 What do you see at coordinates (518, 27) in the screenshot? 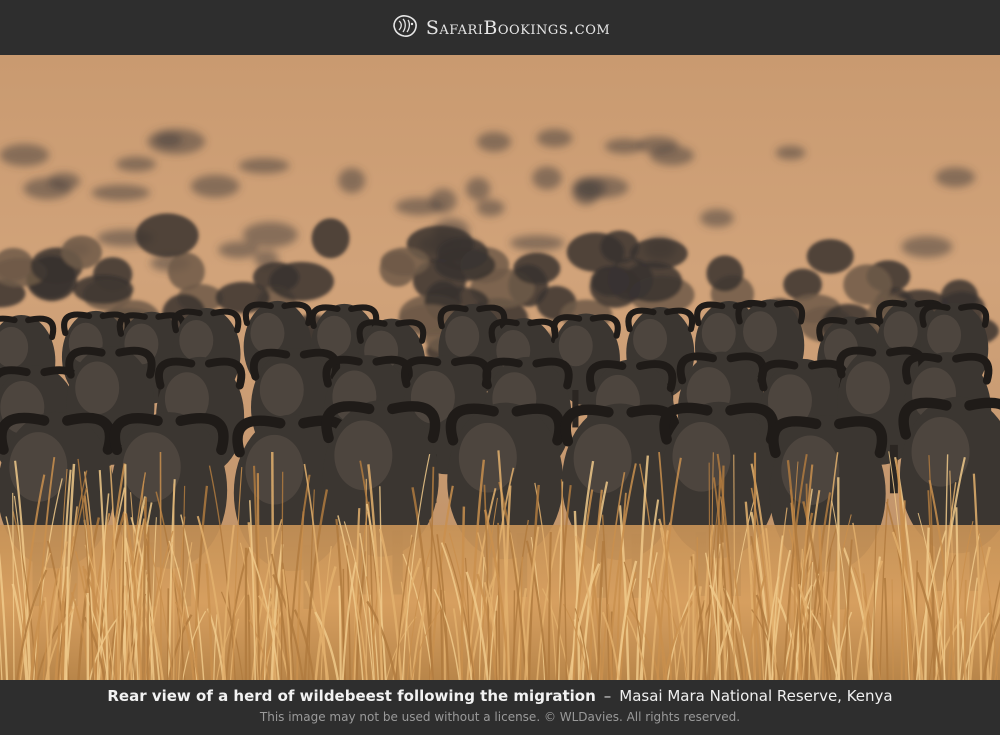
I see `brand-name: SafariBookings.com` at bounding box center [518, 27].